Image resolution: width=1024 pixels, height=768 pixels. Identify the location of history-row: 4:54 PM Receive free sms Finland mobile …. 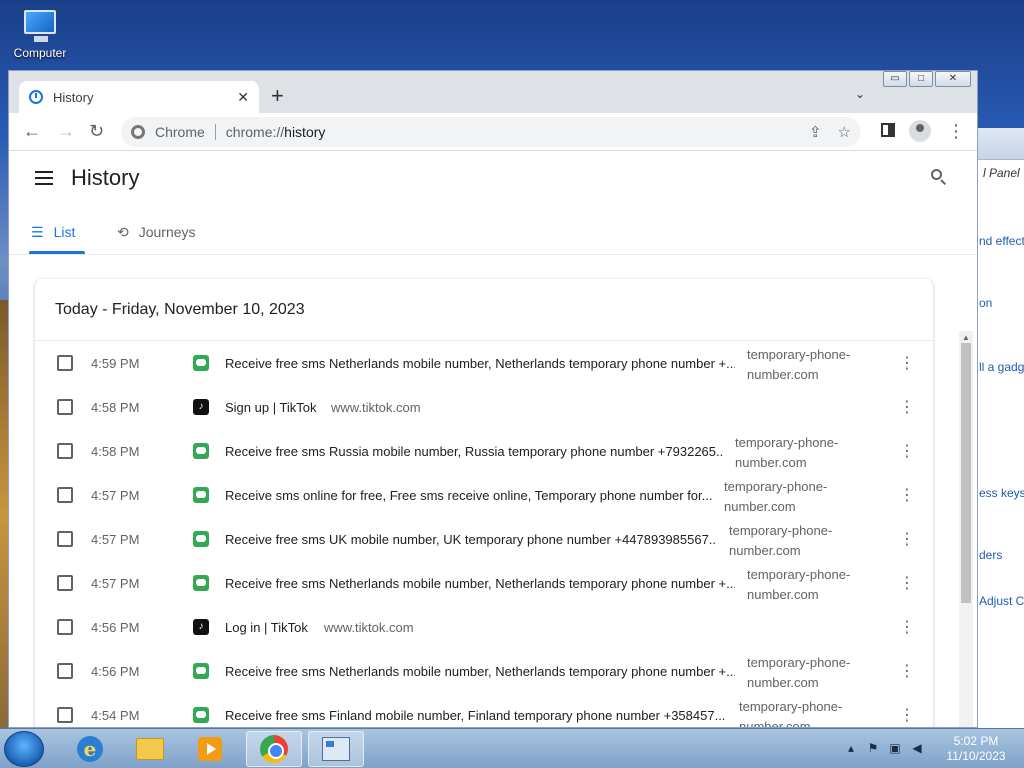
(484, 710).